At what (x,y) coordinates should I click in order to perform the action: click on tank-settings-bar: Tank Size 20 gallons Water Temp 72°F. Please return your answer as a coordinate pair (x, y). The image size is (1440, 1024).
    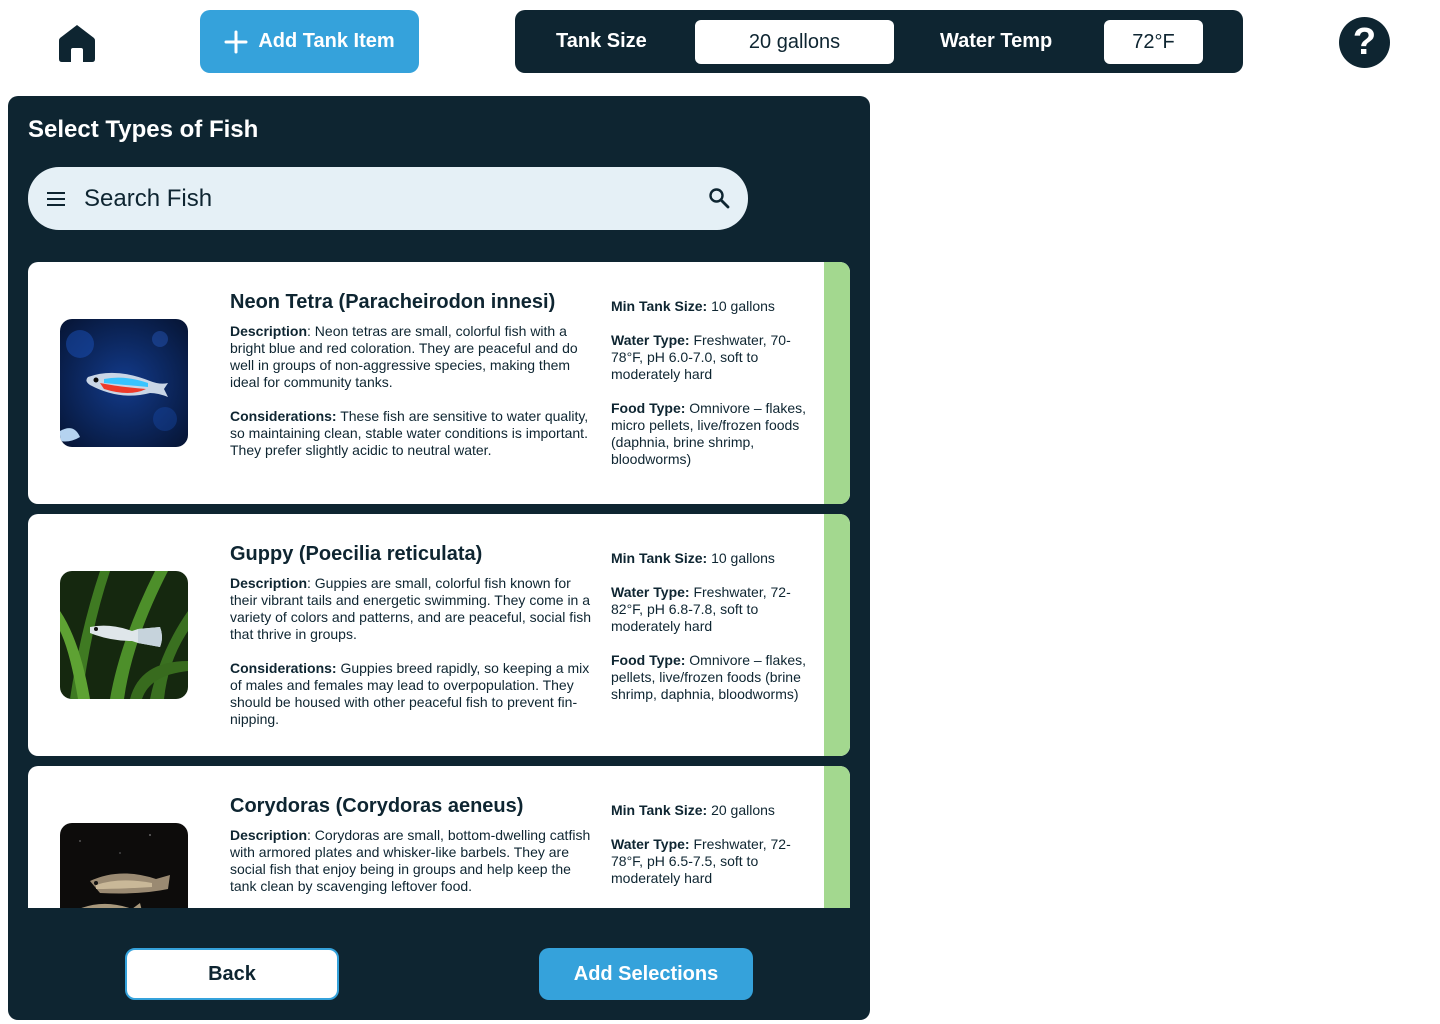
    Looking at the image, I should click on (879, 41).